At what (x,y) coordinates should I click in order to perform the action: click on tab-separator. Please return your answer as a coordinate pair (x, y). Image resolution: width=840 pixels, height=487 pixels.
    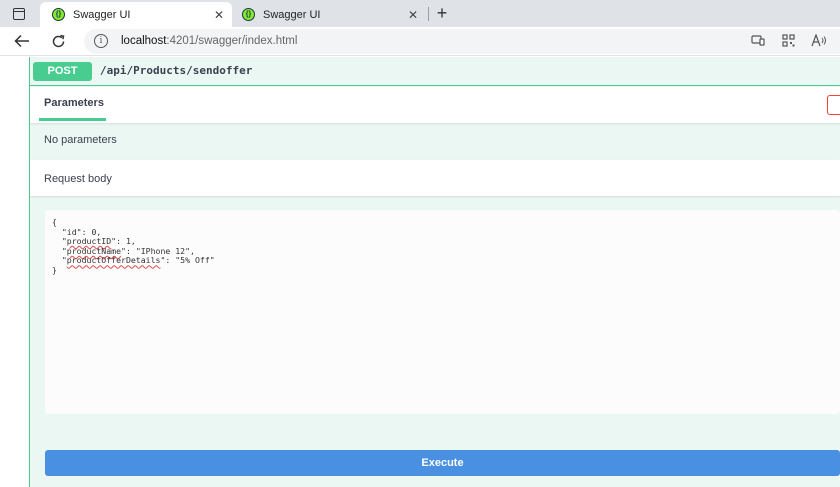
    Looking at the image, I should click on (428, 14).